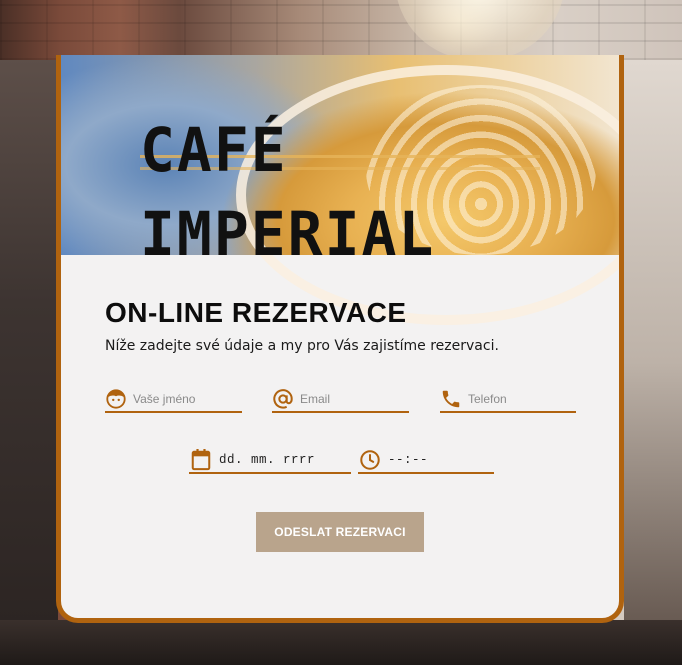 Image resolution: width=682 pixels, height=665 pixels. I want to click on background-bottom-counter, so click(341, 642).